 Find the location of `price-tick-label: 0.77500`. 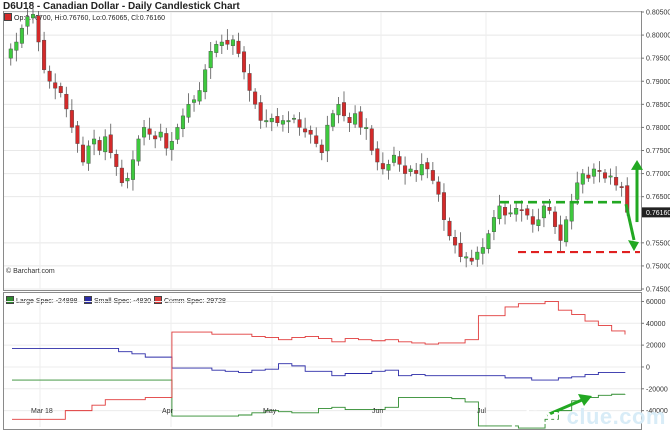

price-tick-label: 0.77500 is located at coordinates (658, 151).